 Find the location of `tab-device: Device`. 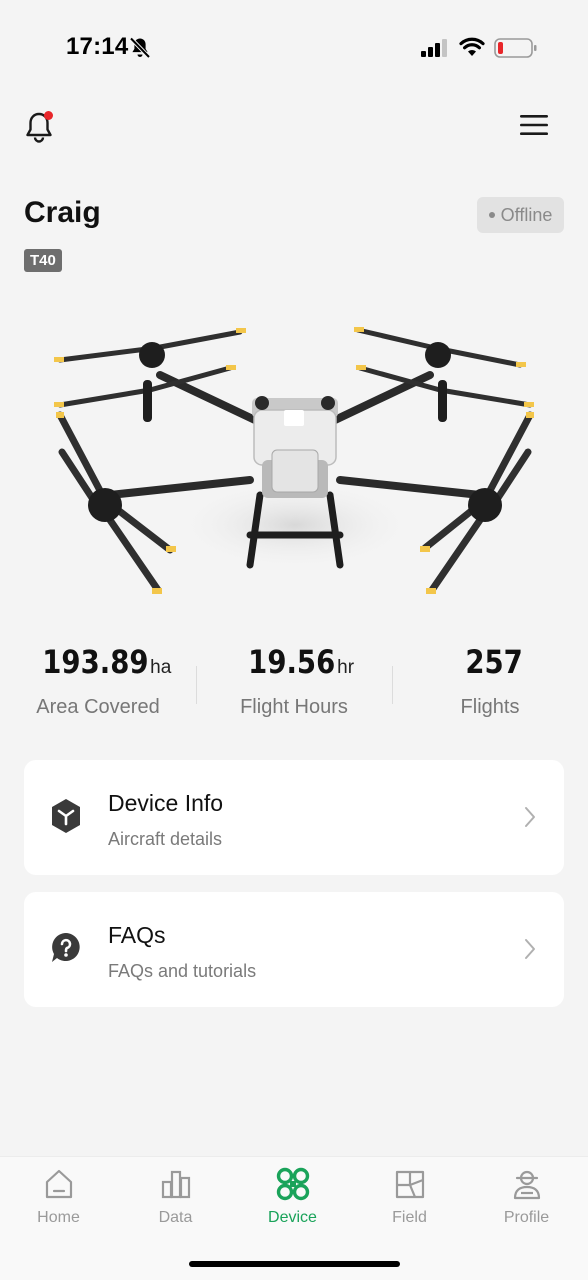

tab-device: Device is located at coordinates (292, 1197).